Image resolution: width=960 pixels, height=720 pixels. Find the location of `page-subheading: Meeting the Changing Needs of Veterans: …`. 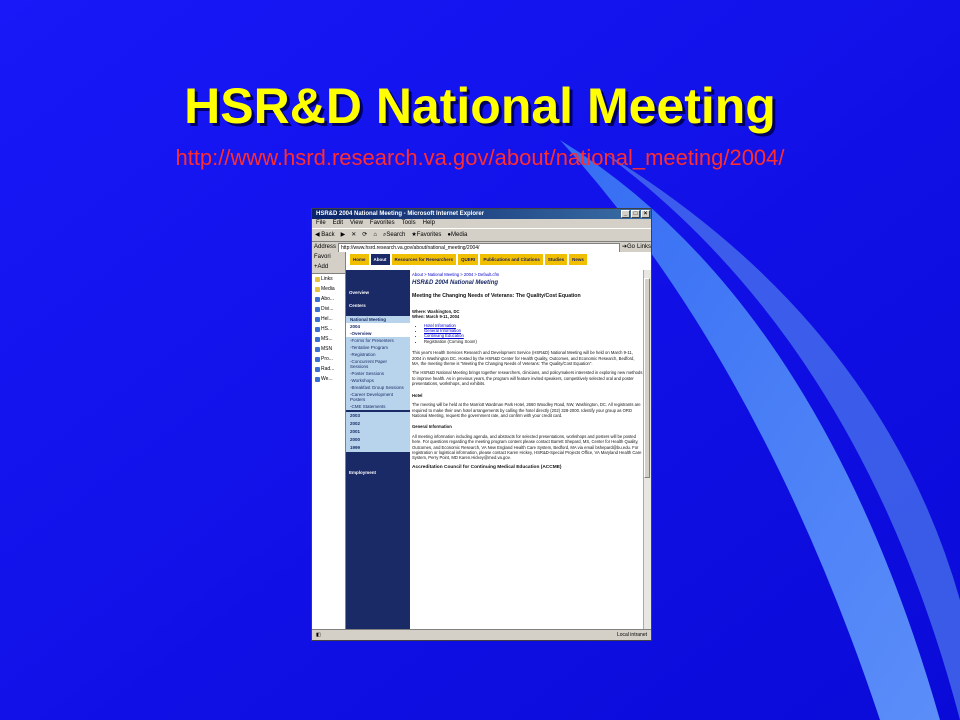

page-subheading: Meeting the Changing Needs of Veterans: … is located at coordinates (496, 295).